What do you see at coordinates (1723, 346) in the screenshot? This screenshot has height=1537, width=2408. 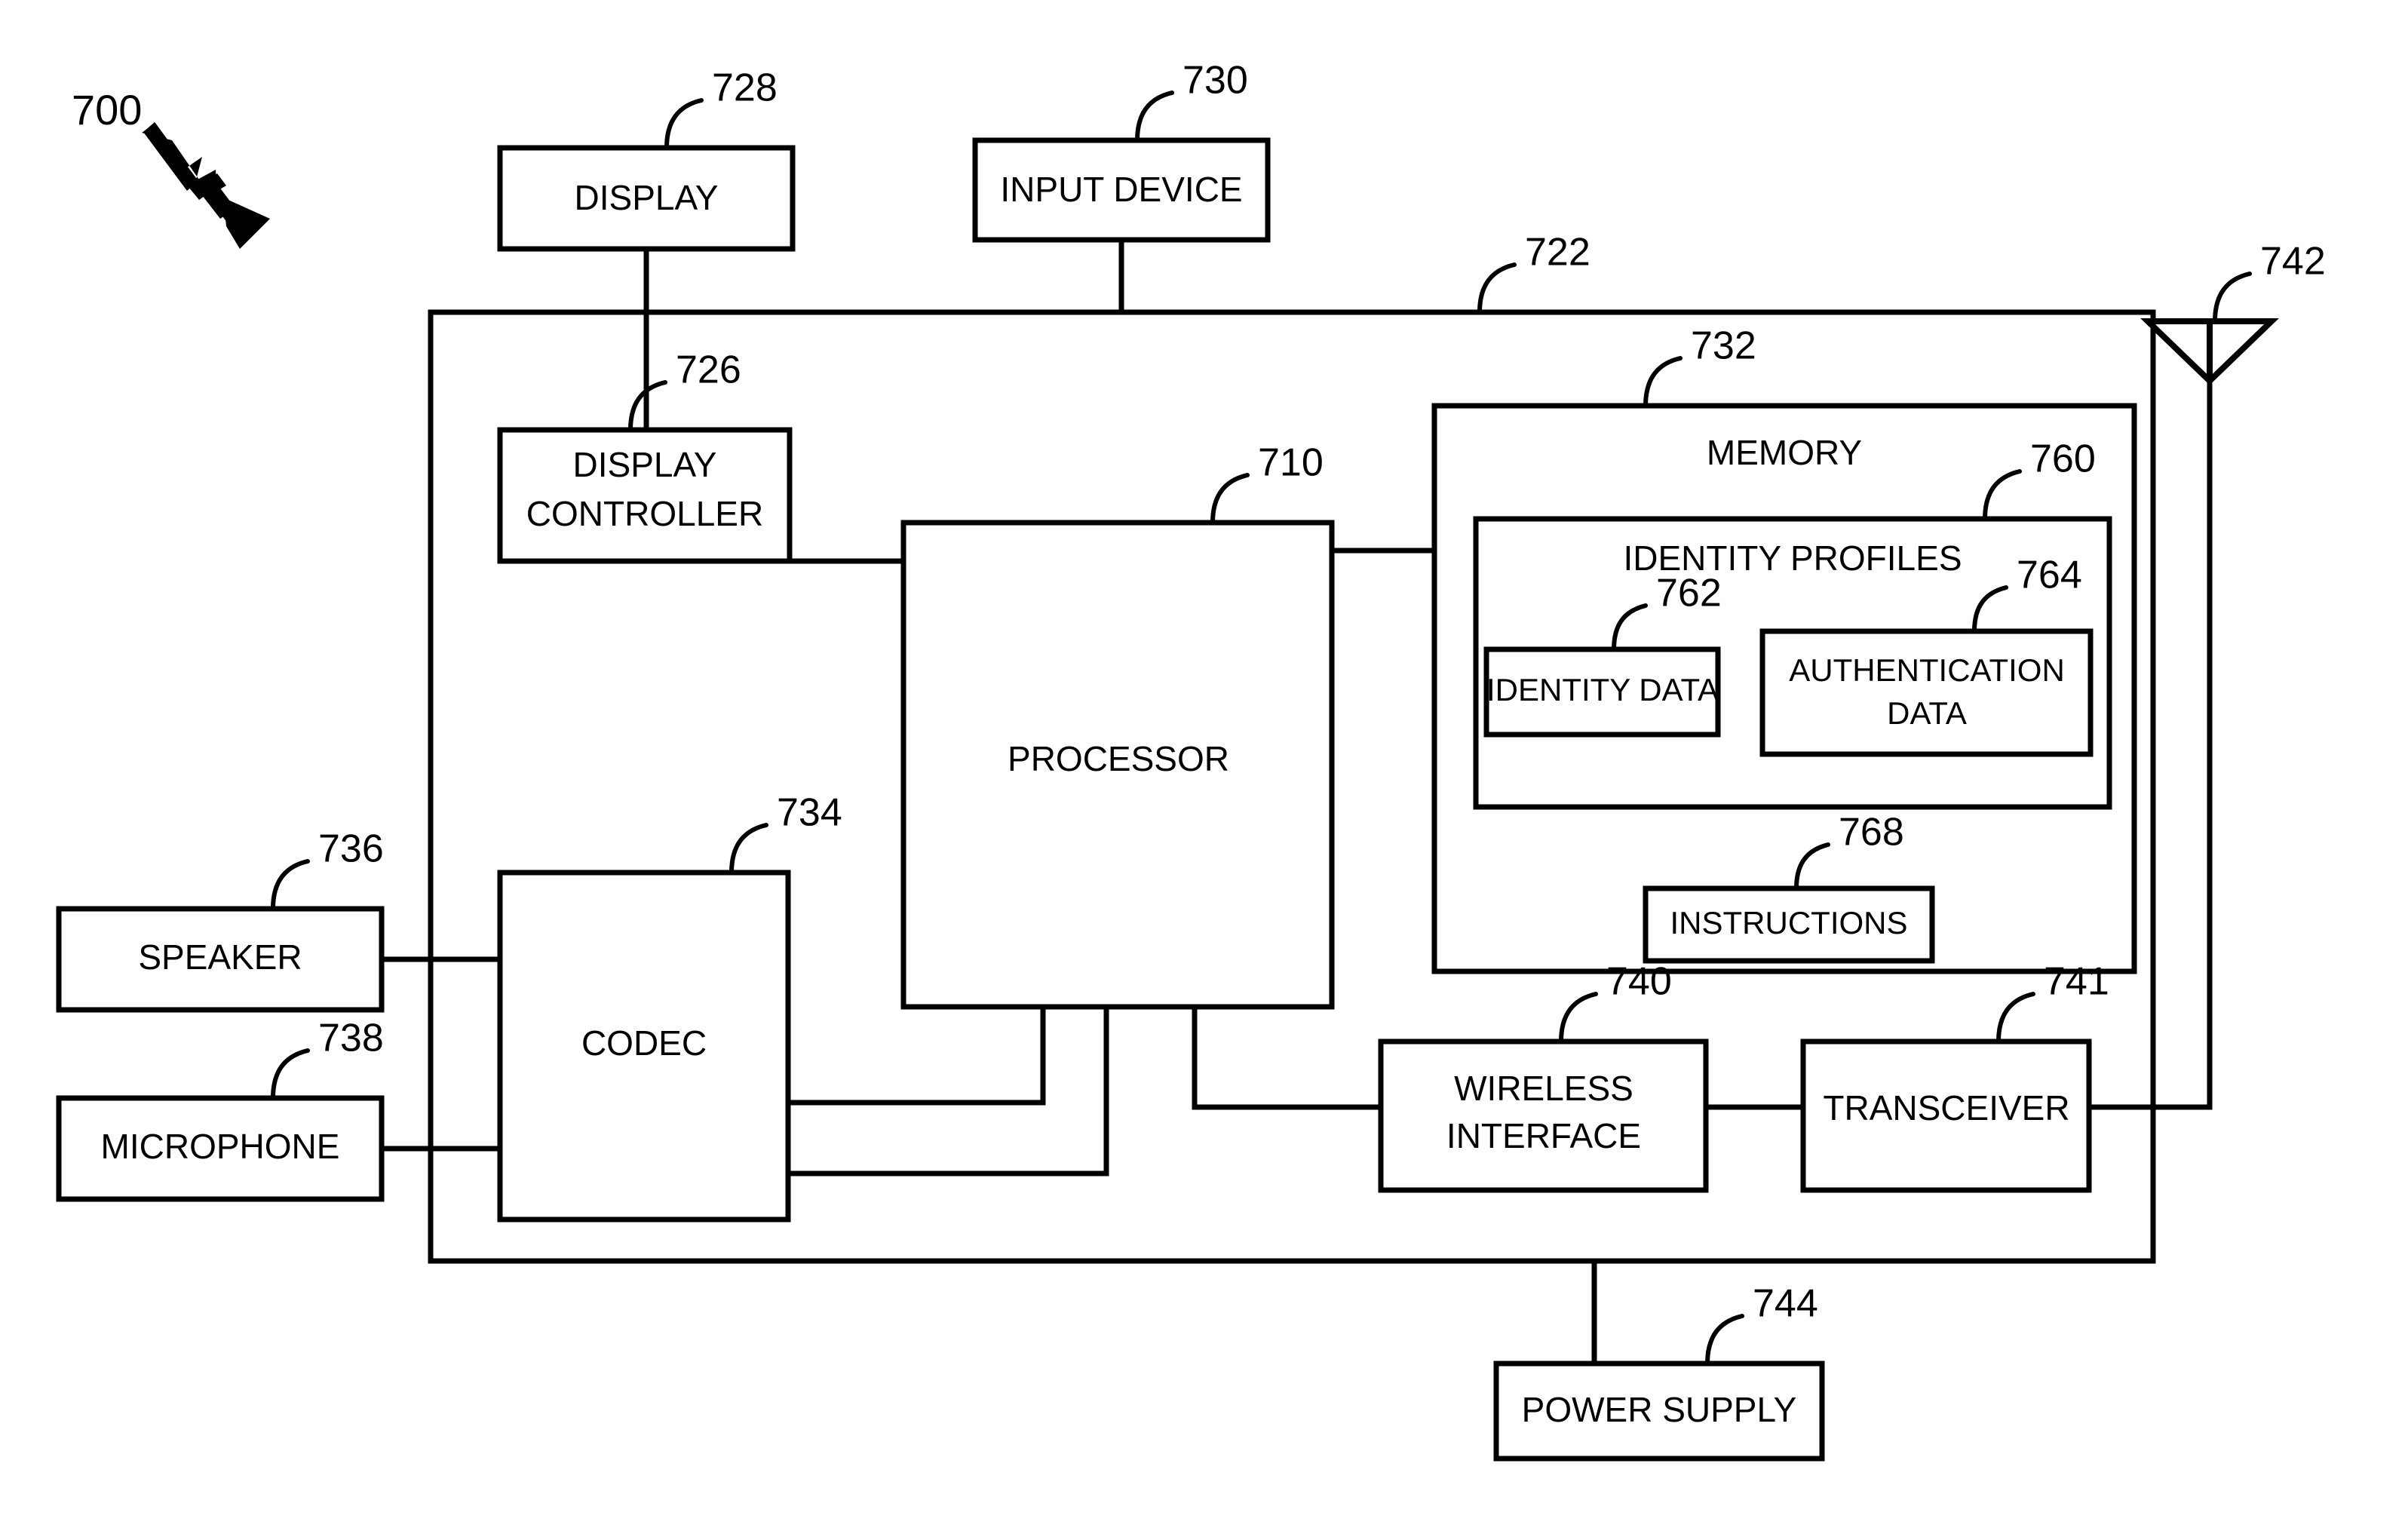 I see `ref-numeral-732: 732` at bounding box center [1723, 346].